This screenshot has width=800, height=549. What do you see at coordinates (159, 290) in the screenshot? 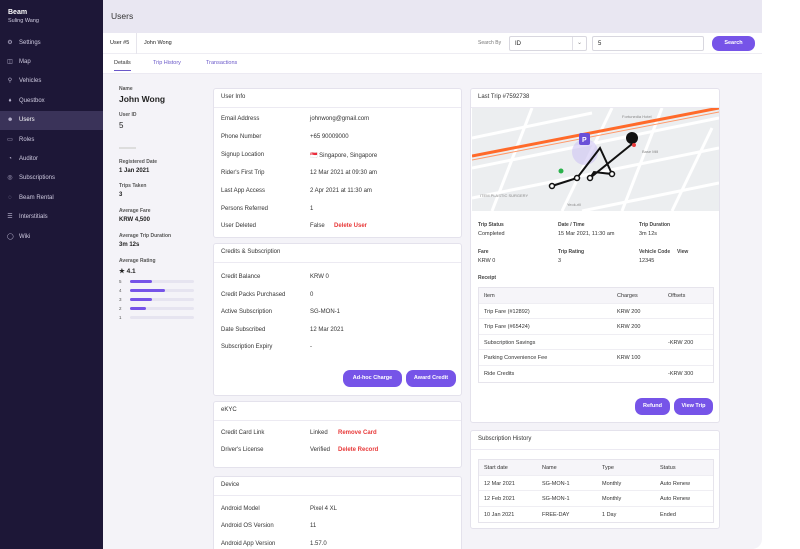
I see `rating-row: 4` at bounding box center [159, 290].